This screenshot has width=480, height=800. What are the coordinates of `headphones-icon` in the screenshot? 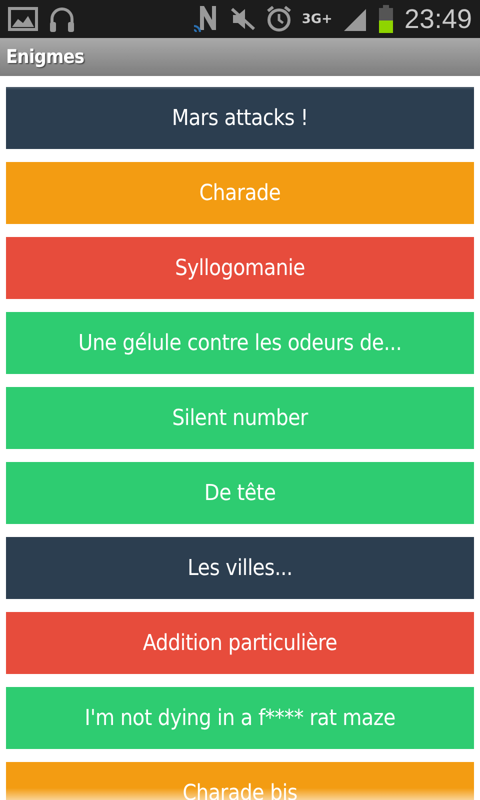 It's located at (62, 19).